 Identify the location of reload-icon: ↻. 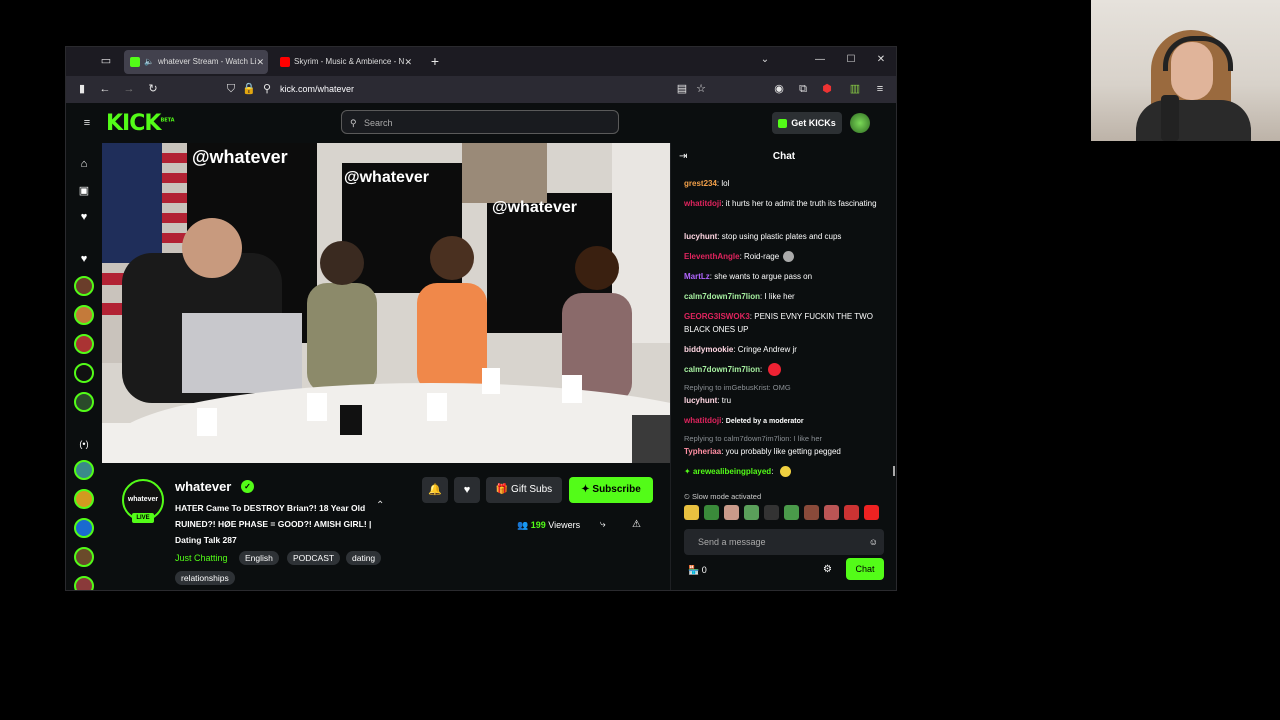
(153, 89).